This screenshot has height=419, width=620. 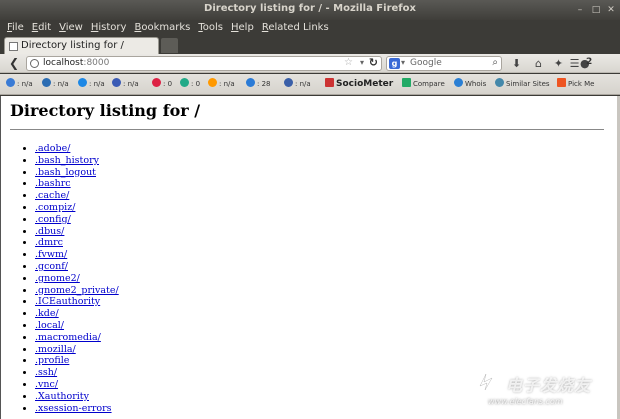 I want to click on entry-link: .bash_logout, so click(x=65, y=172).